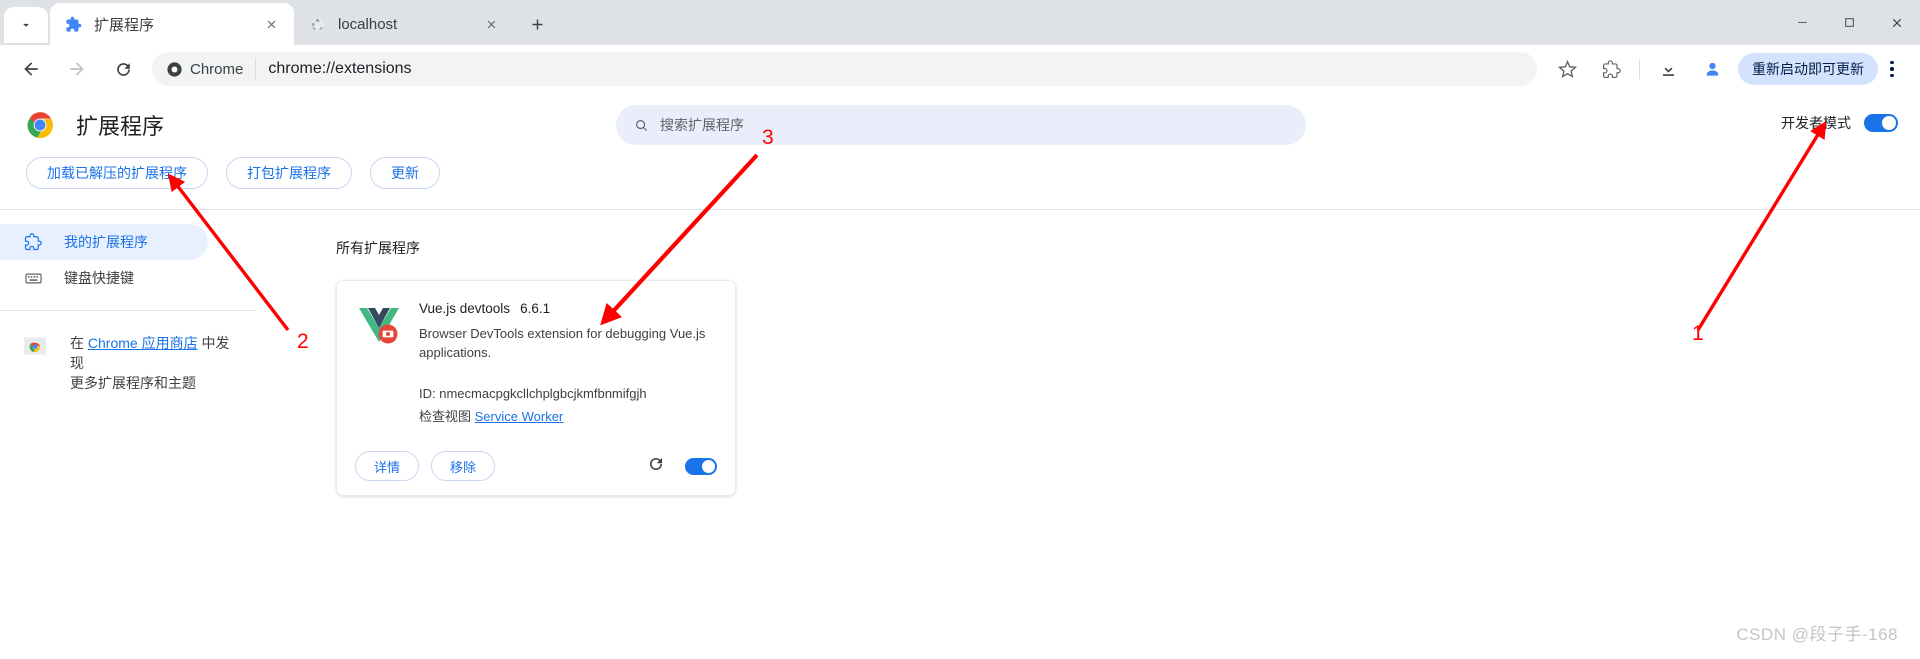  What do you see at coordinates (40, 125) in the screenshot?
I see `chrome-logo-icon` at bounding box center [40, 125].